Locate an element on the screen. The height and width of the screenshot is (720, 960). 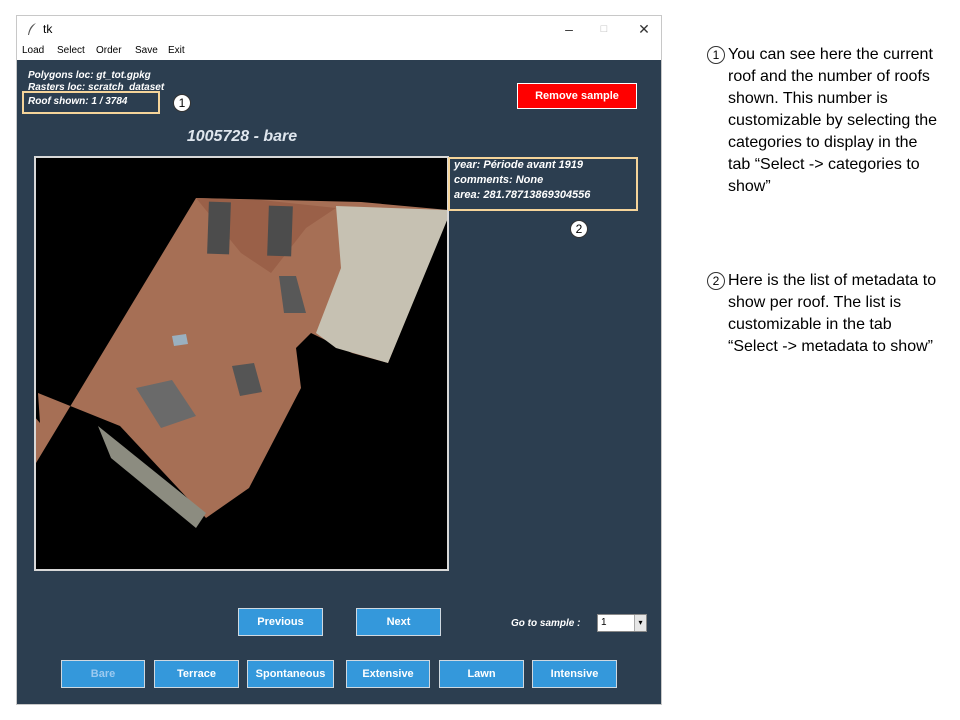
previous-button: Previous is located at coordinates (280, 622).